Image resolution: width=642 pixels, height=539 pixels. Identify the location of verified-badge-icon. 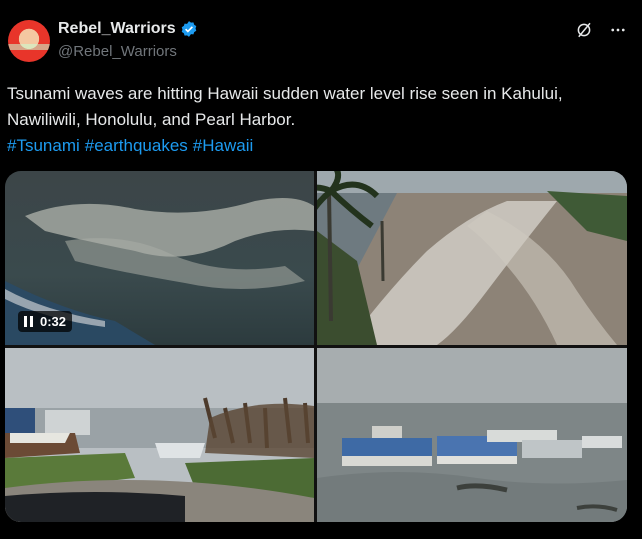
(188, 29).